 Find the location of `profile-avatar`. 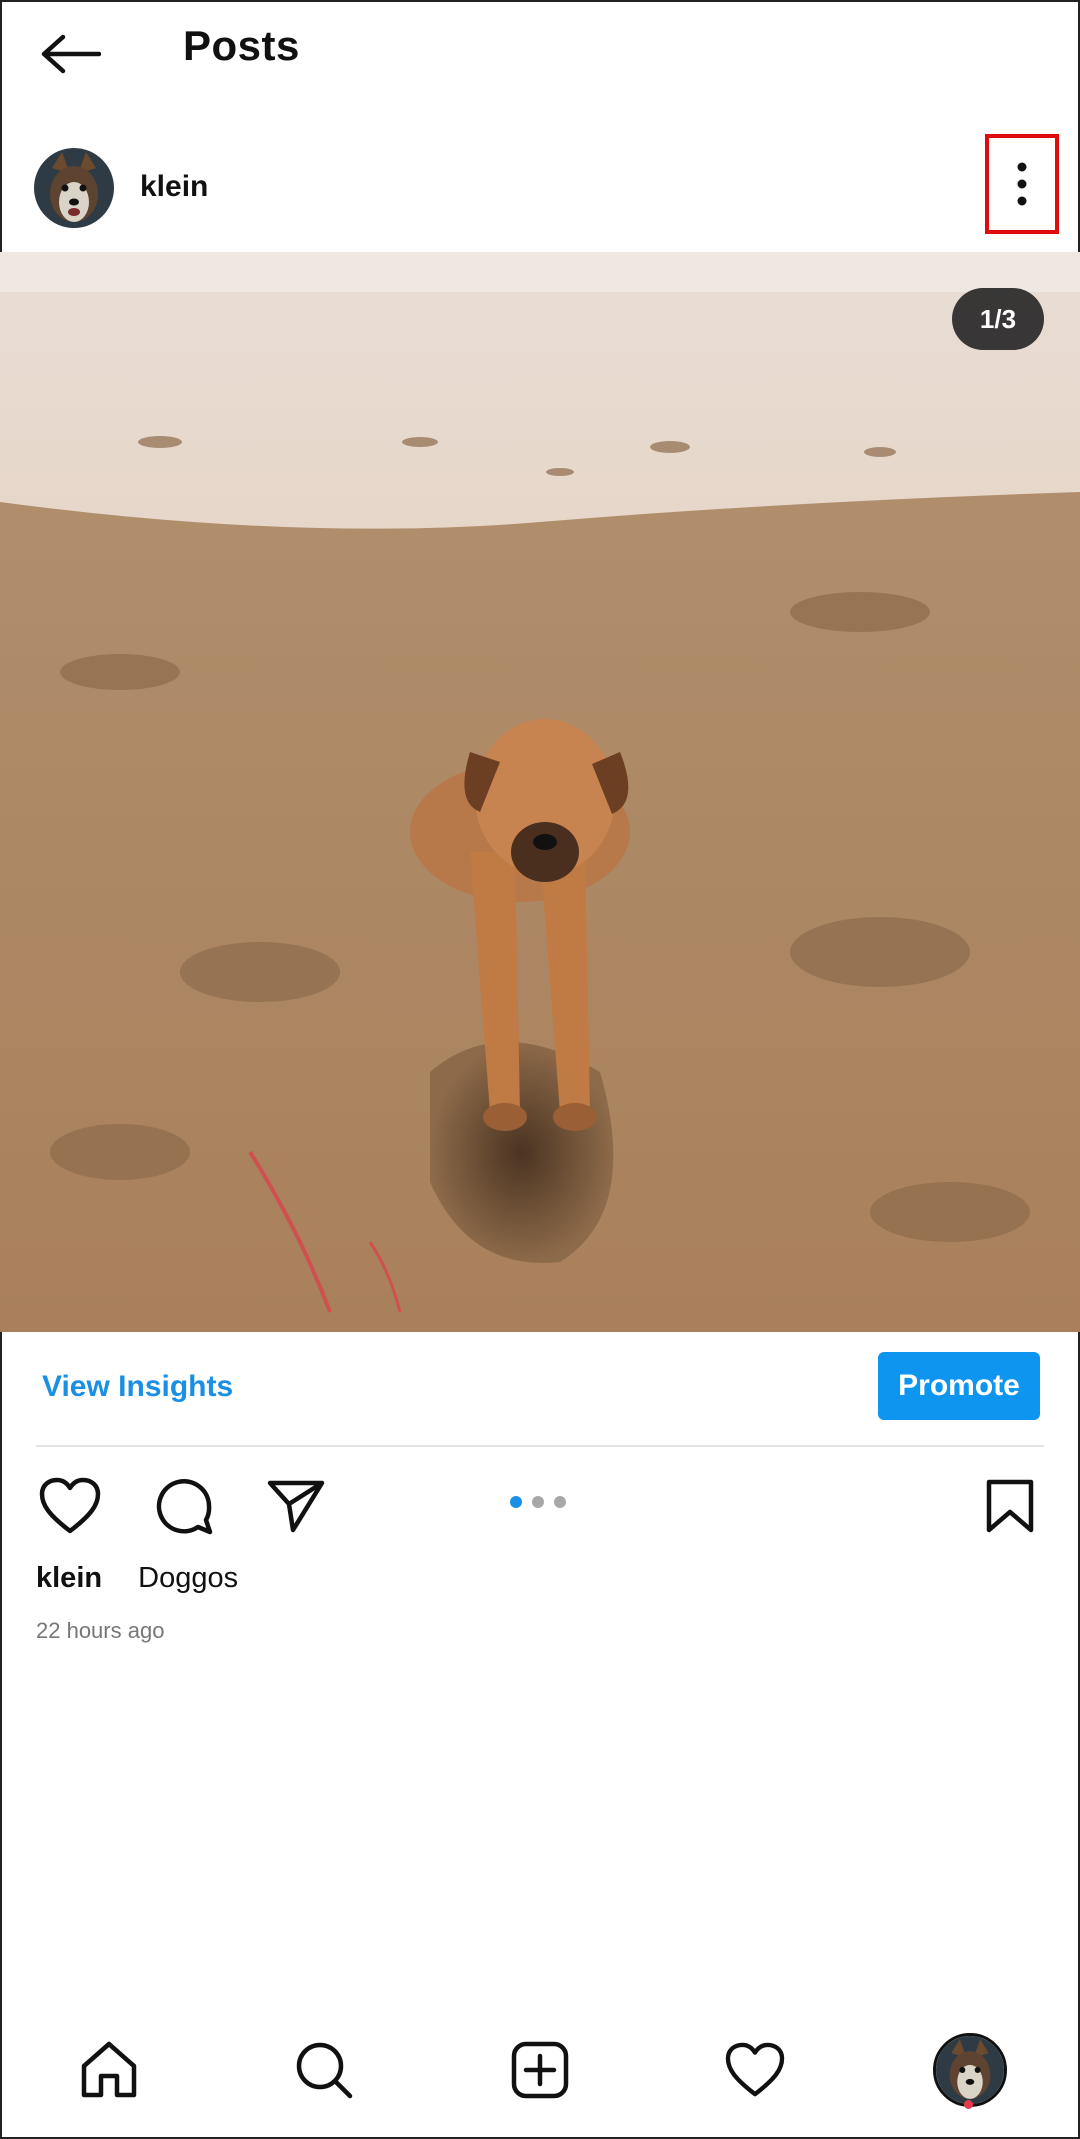

profile-avatar is located at coordinates (970, 2070).